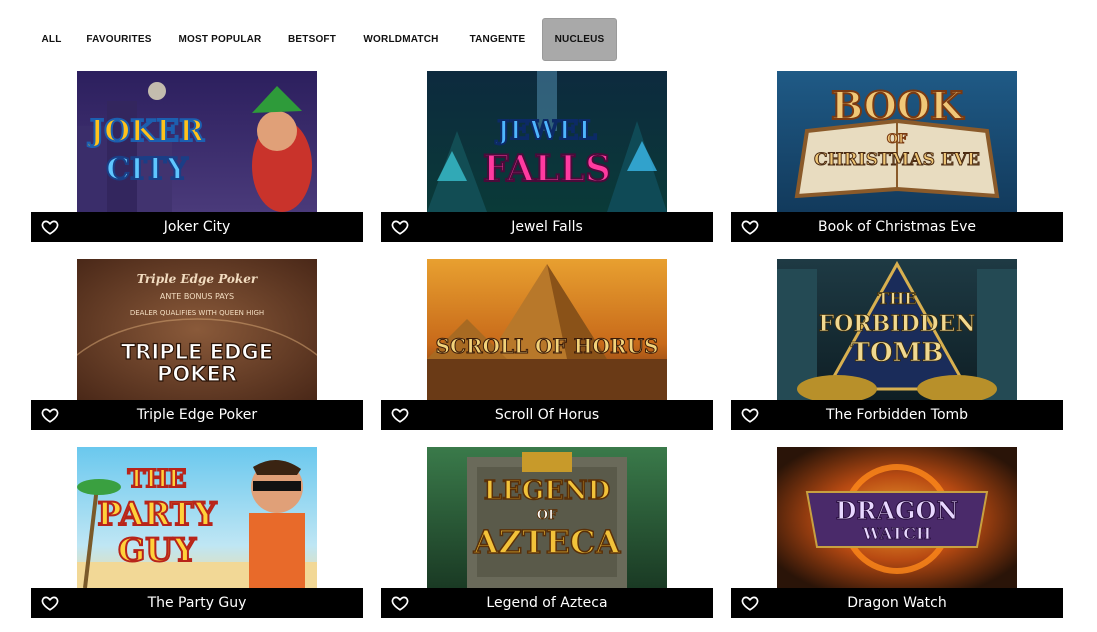  I want to click on game-title: Dragon Watch, so click(897, 603).